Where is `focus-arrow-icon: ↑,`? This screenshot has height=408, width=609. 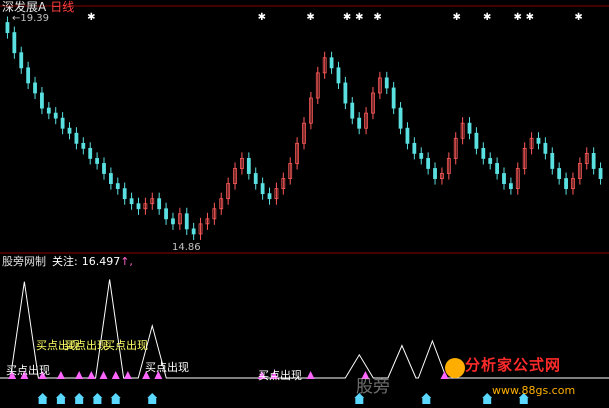 focus-arrow-icon: ↑, is located at coordinates (126, 261).